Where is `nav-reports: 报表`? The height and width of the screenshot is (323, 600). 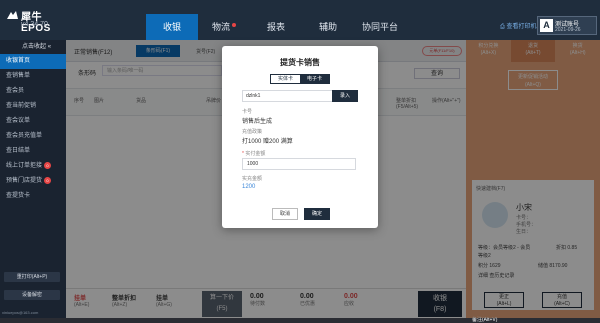
nav-reports: 报表 is located at coordinates (276, 27).